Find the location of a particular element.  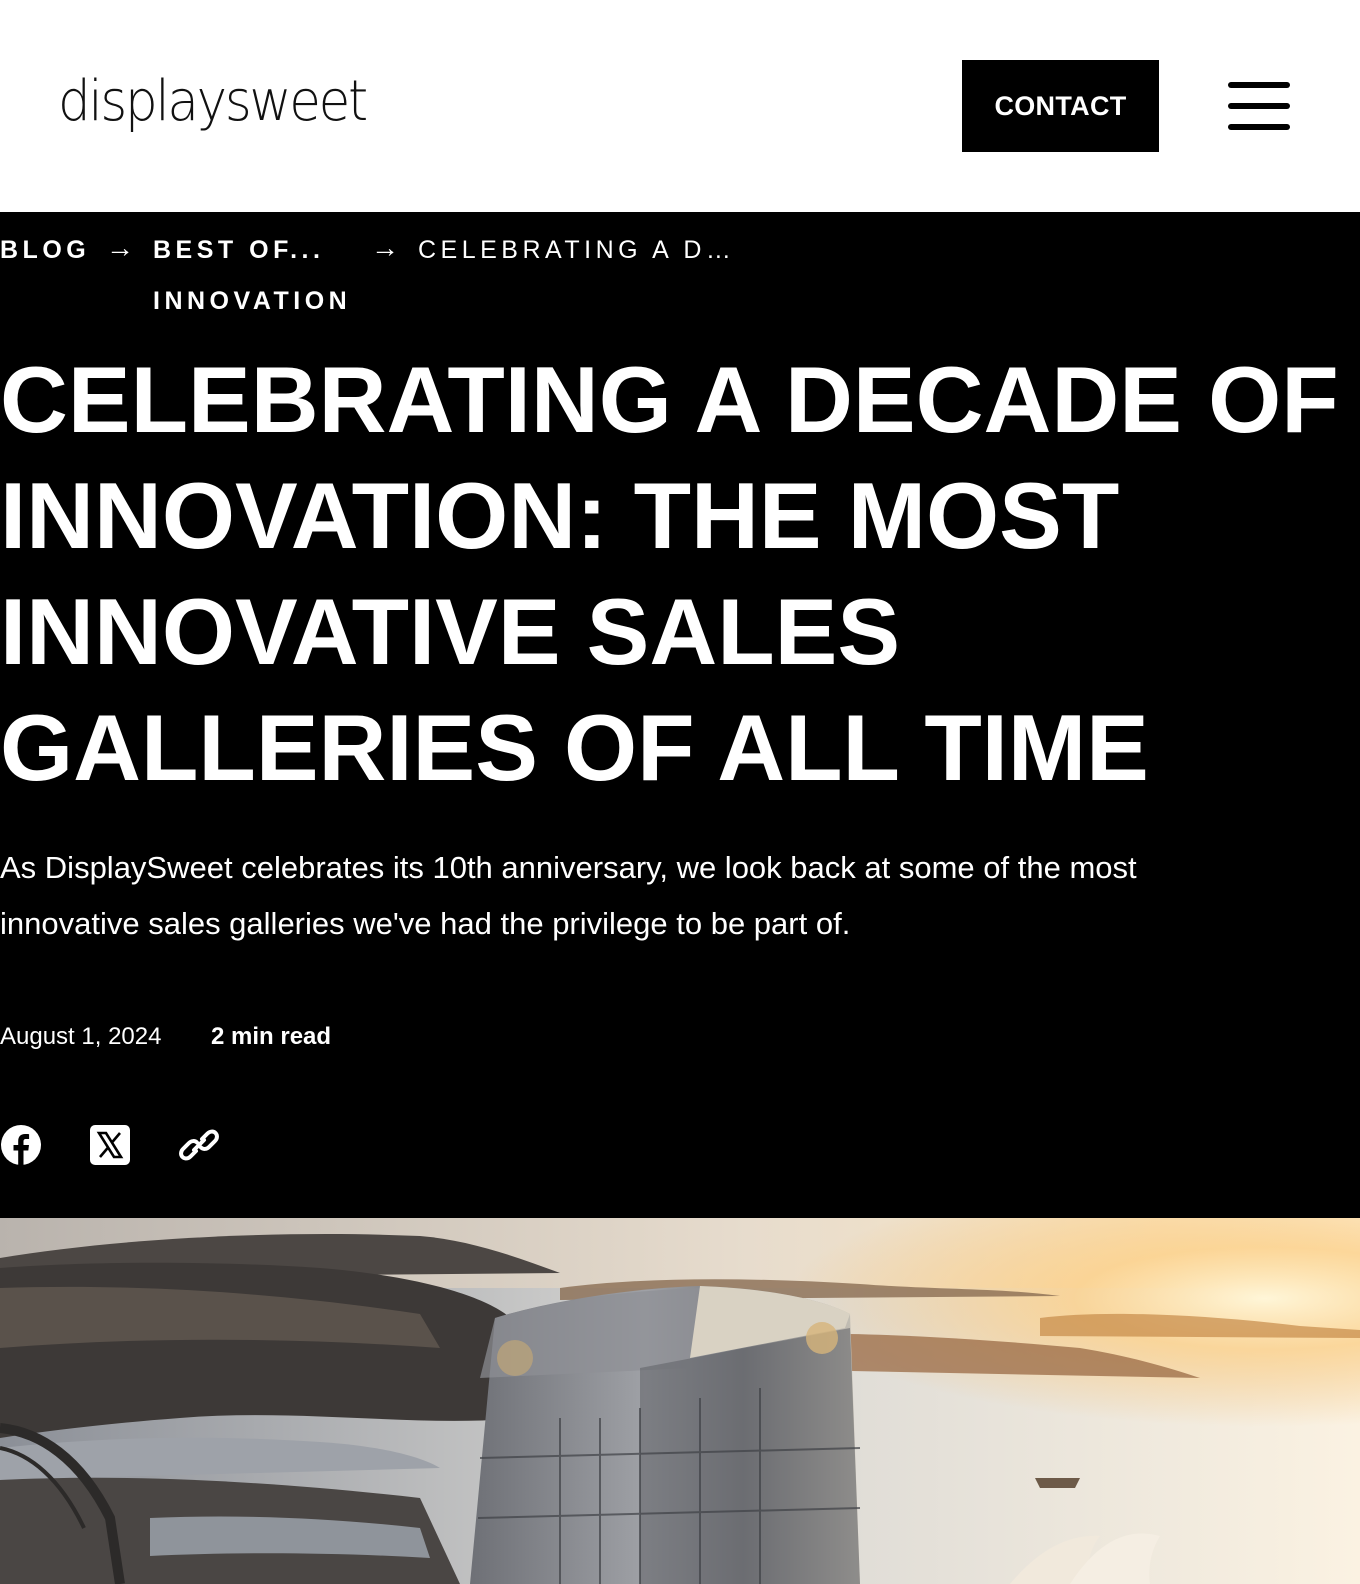

page-title-line: CELEBRATING A DECADE OF is located at coordinates (669, 399).